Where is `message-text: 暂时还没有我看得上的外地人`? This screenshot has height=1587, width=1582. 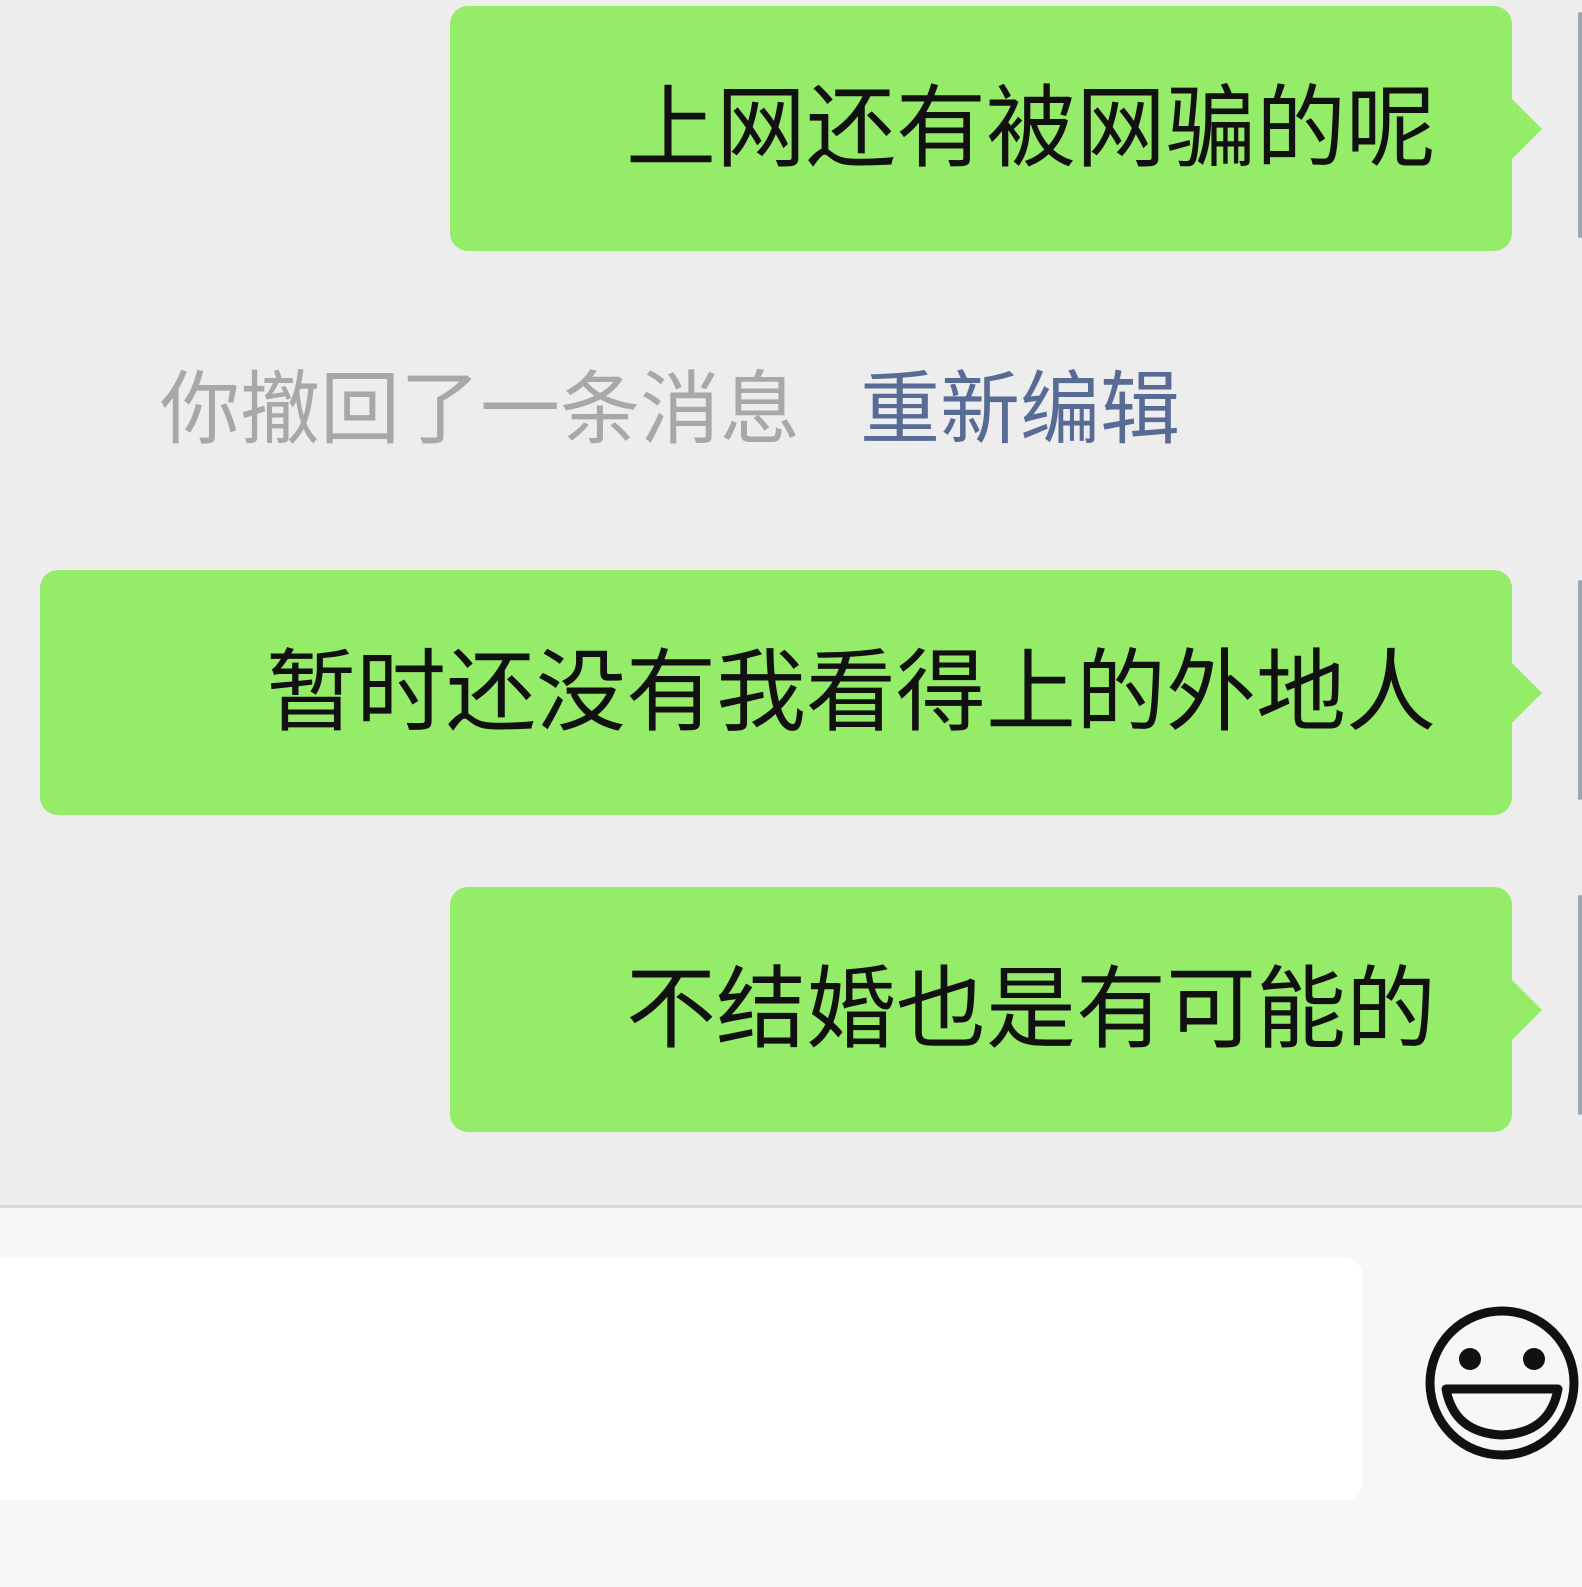
message-text: 暂时还没有我看得上的外地人 is located at coordinates (851, 692).